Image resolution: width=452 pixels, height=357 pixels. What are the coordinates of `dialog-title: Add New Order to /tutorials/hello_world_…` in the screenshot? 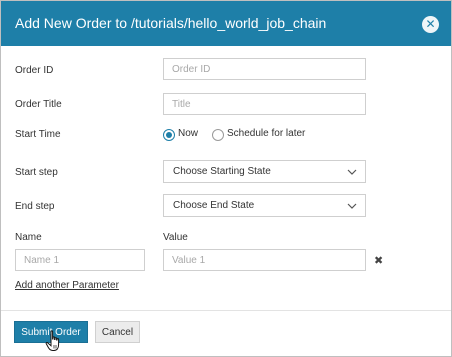 It's located at (171, 23).